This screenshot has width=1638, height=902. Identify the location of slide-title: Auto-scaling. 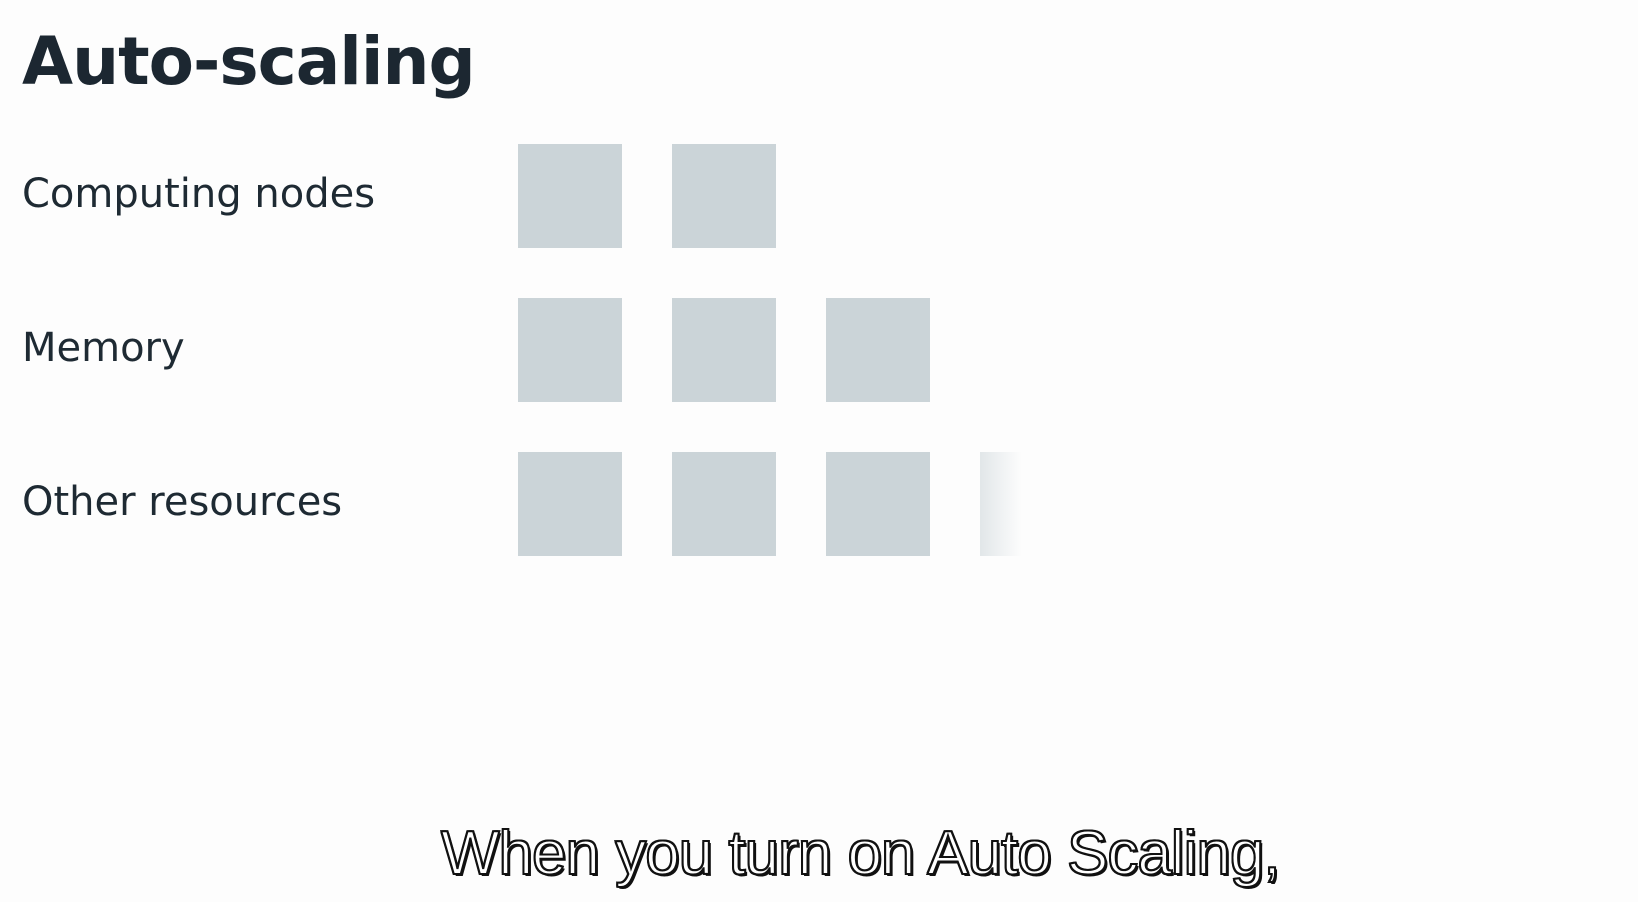
(249, 61).